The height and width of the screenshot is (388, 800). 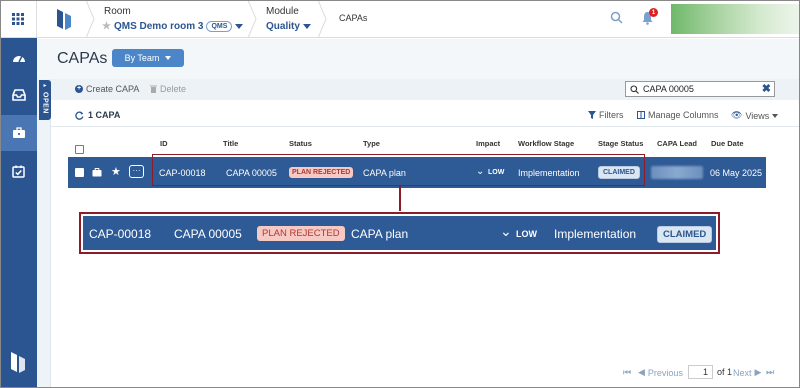 What do you see at coordinates (758, 372) in the screenshot?
I see `chevron-right-icon: ▶` at bounding box center [758, 372].